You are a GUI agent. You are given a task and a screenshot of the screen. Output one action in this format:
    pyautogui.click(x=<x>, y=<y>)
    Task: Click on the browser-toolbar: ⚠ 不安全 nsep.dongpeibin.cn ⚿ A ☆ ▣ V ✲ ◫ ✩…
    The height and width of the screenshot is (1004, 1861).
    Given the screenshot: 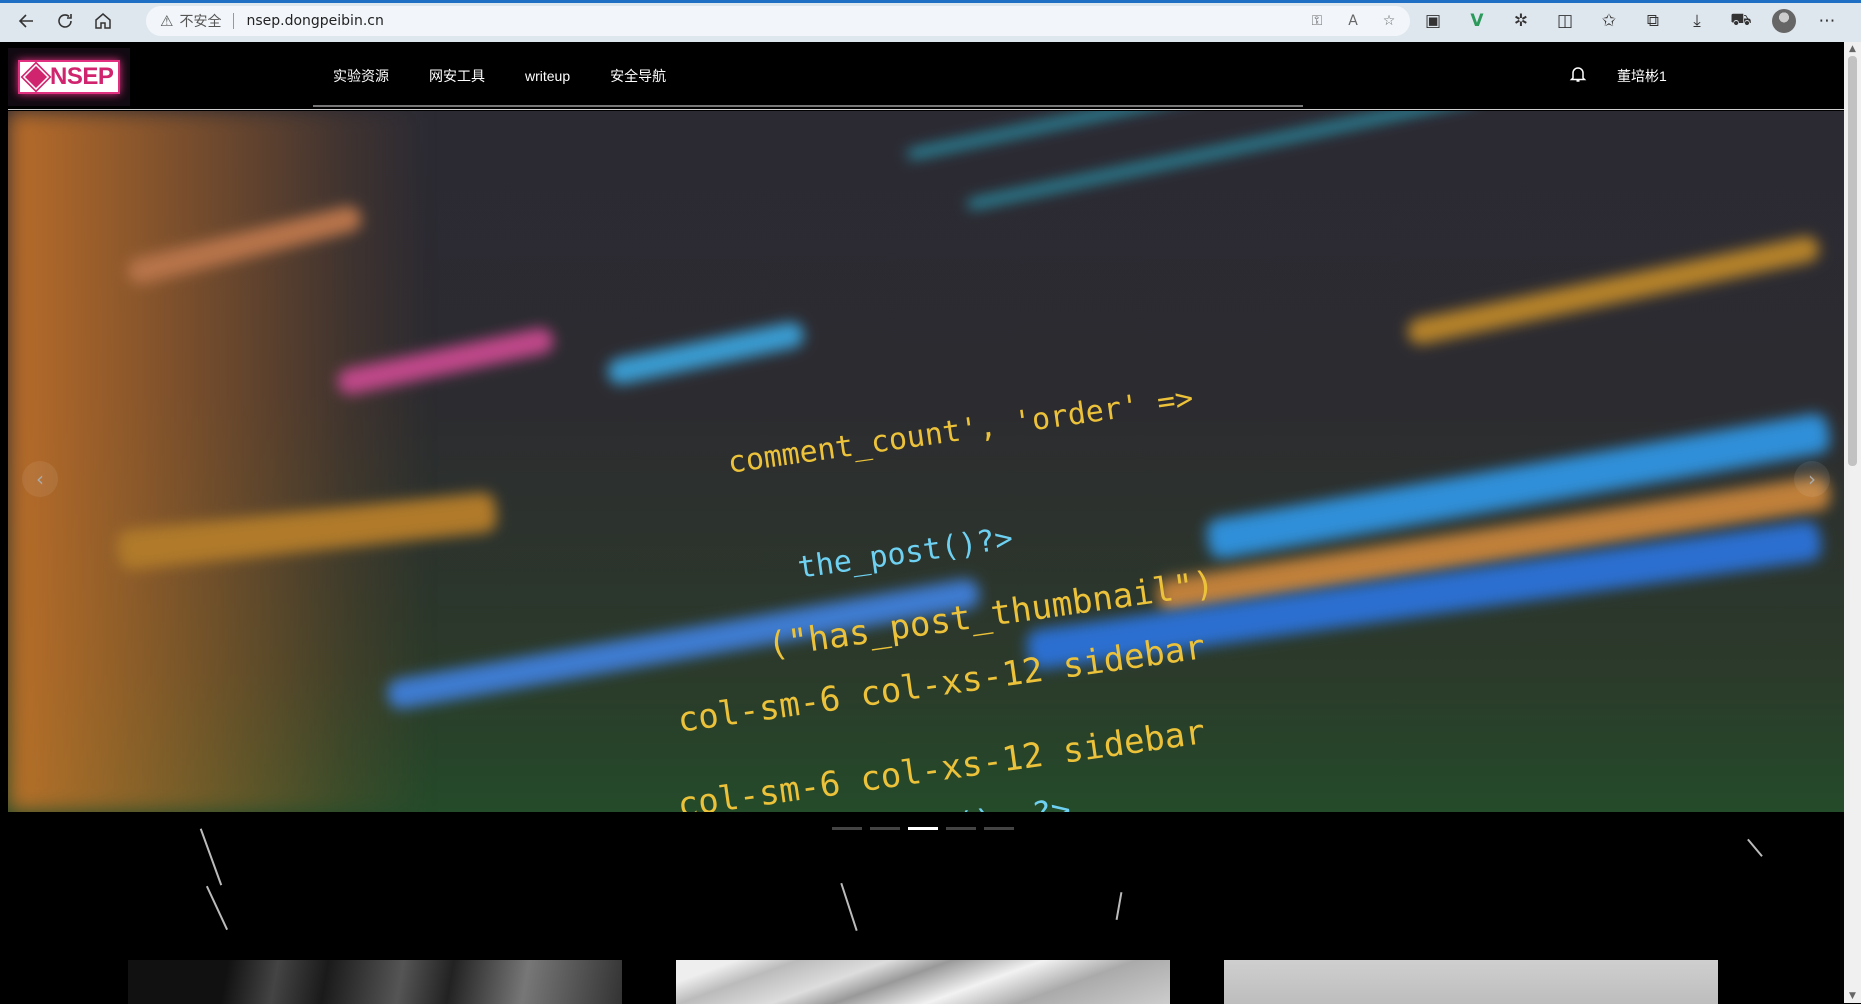 What is the action you would take?
    pyautogui.click(x=930, y=21)
    